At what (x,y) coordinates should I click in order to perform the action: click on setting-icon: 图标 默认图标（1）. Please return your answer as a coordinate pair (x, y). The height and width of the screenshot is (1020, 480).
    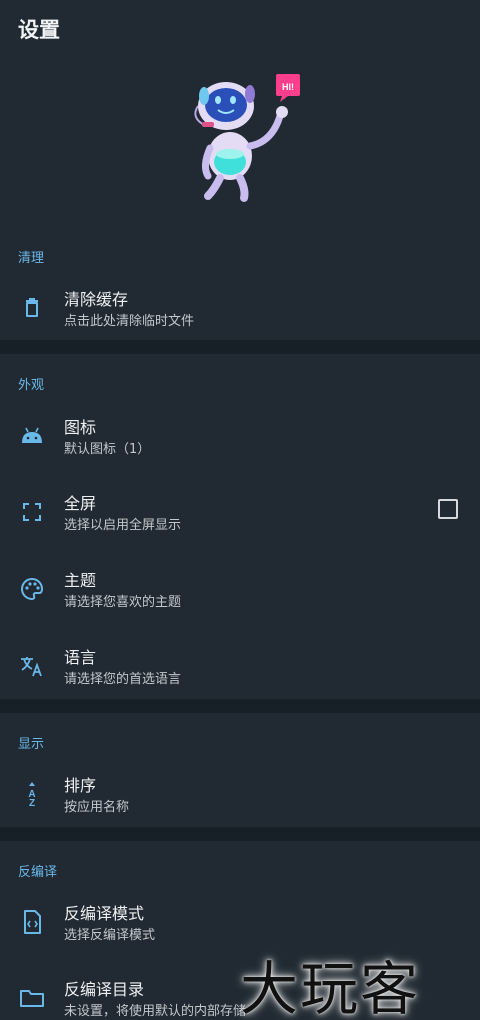
    Looking at the image, I should click on (240, 442).